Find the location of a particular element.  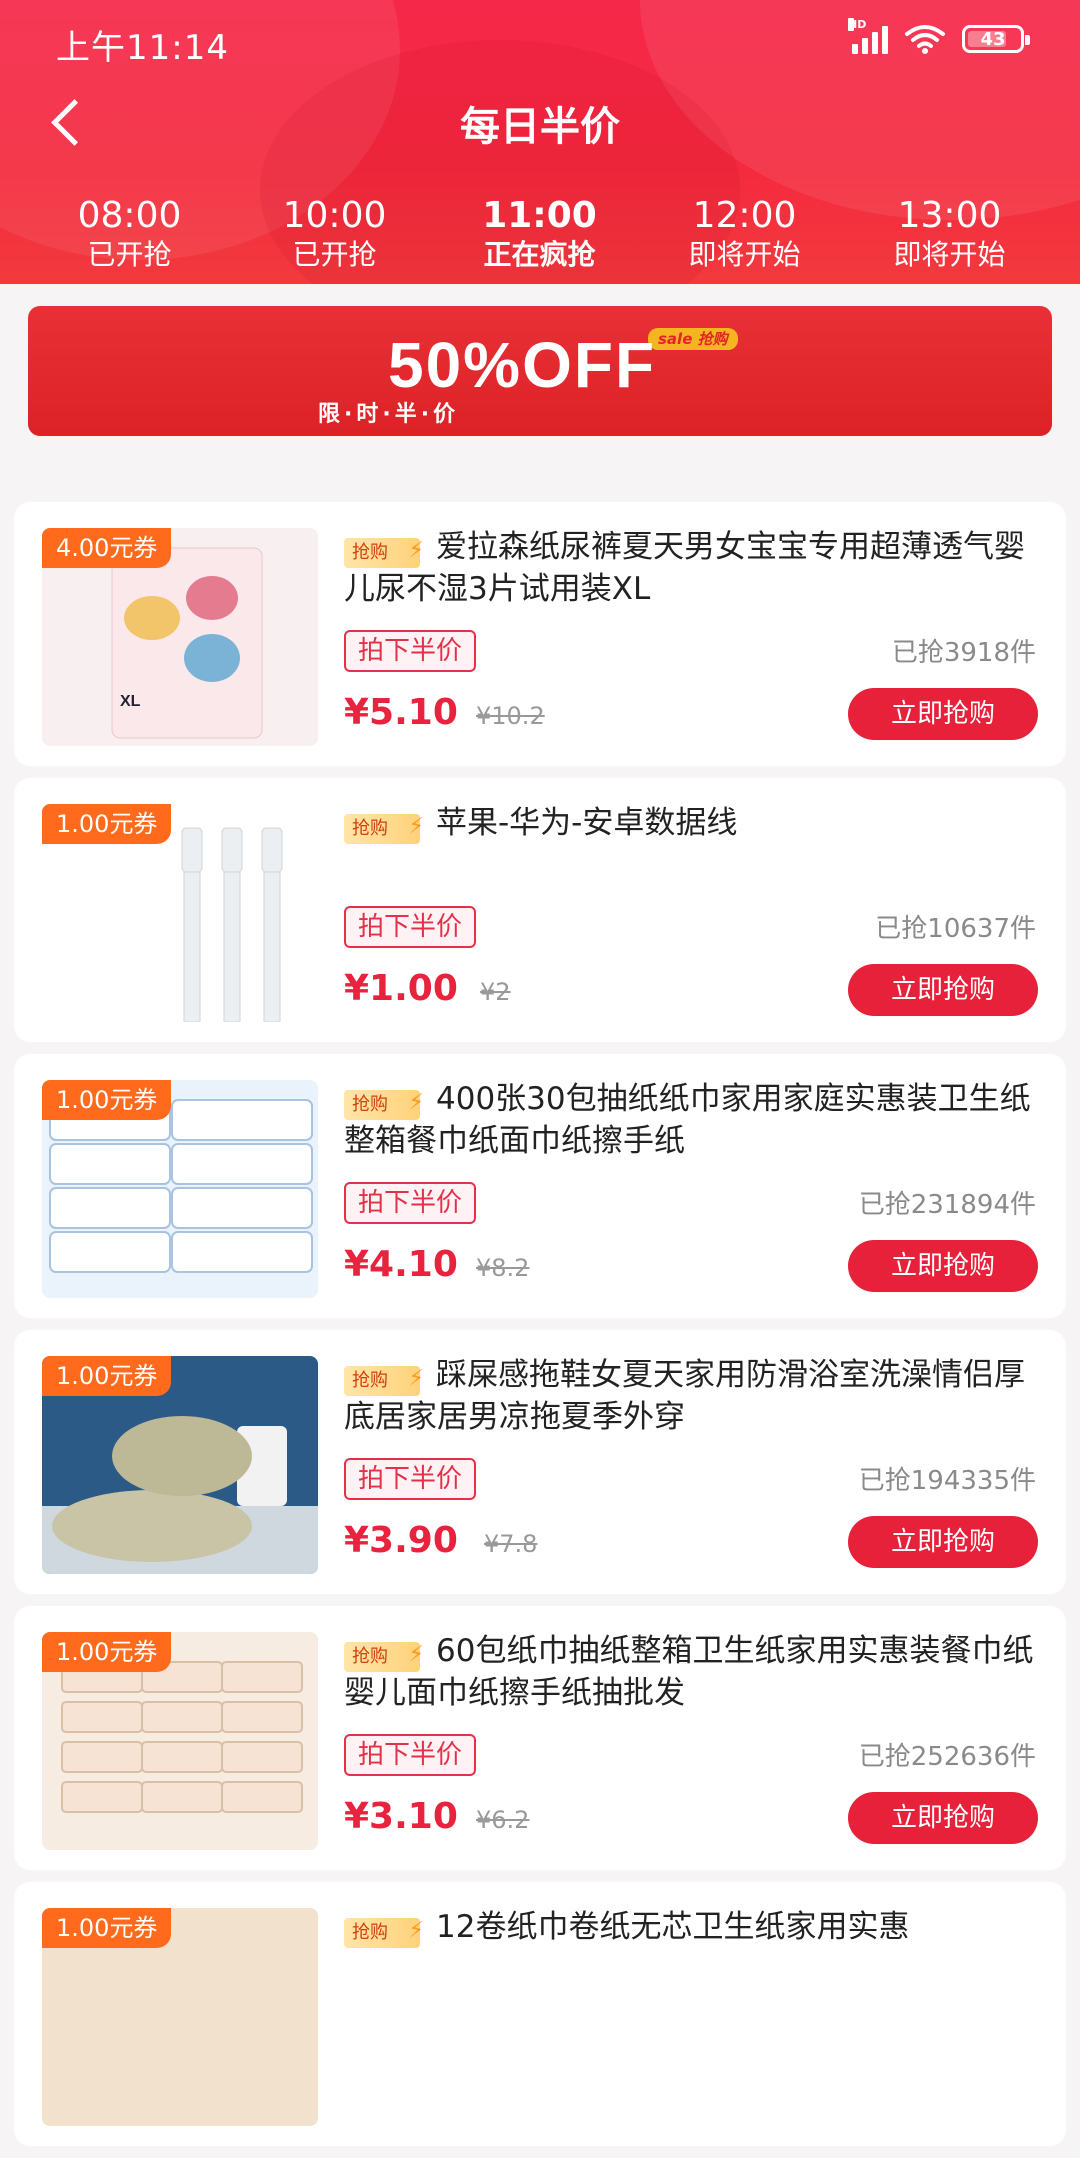

slot-time: 08:00 is located at coordinates (129, 215).